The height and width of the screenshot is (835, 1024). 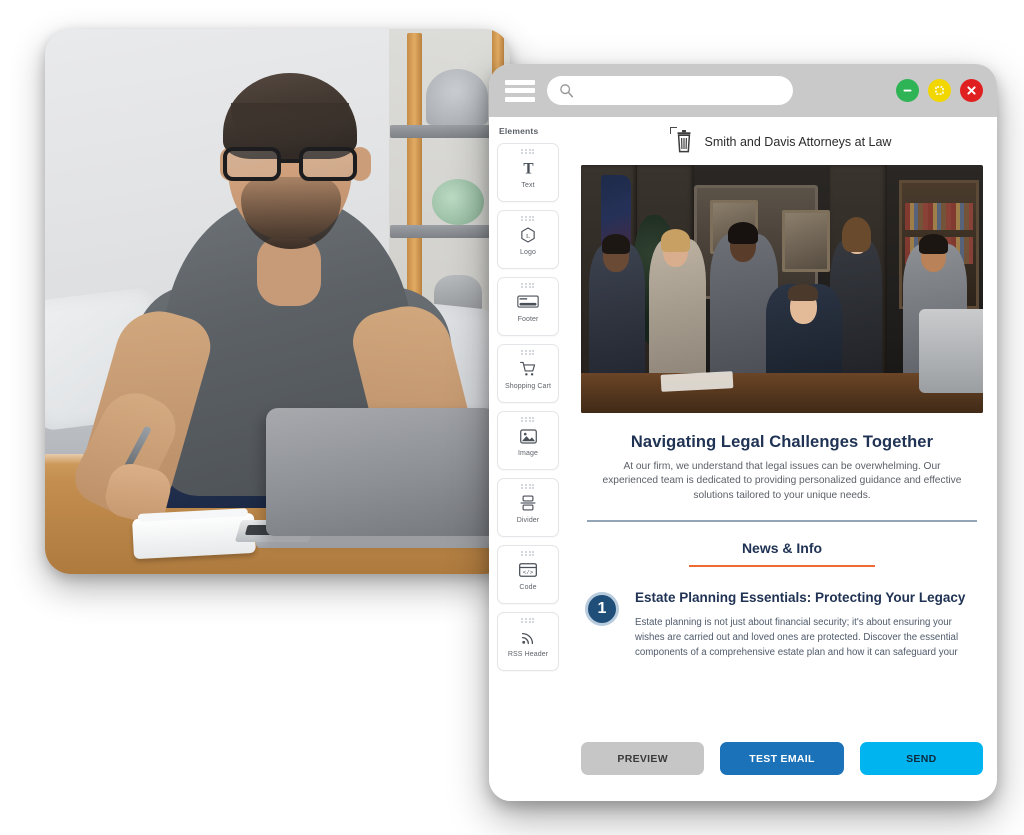 I want to click on window-titlebar, so click(x=743, y=90).